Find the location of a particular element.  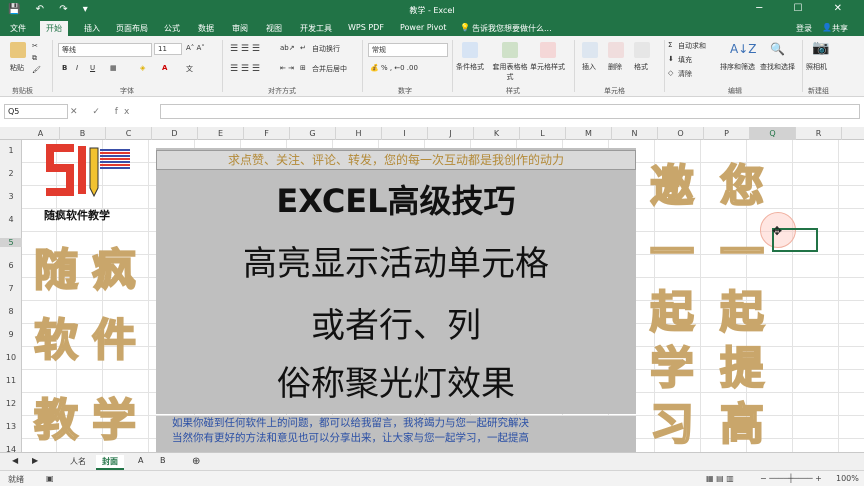

sheet-nav-prev-icon: ◀ is located at coordinates (15, 460).